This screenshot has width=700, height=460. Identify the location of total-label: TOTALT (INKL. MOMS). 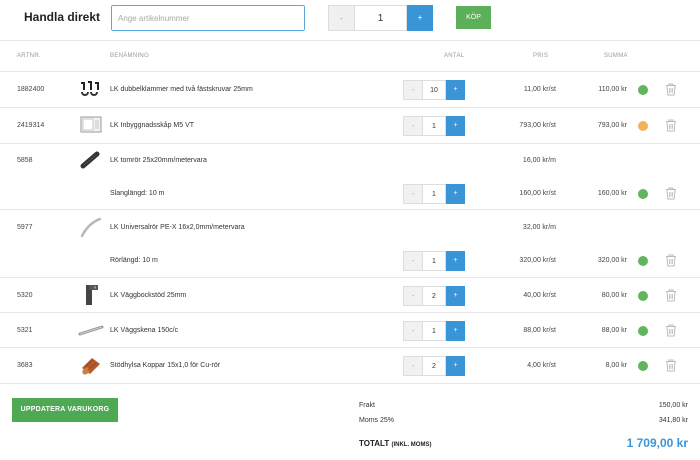
(395, 443).